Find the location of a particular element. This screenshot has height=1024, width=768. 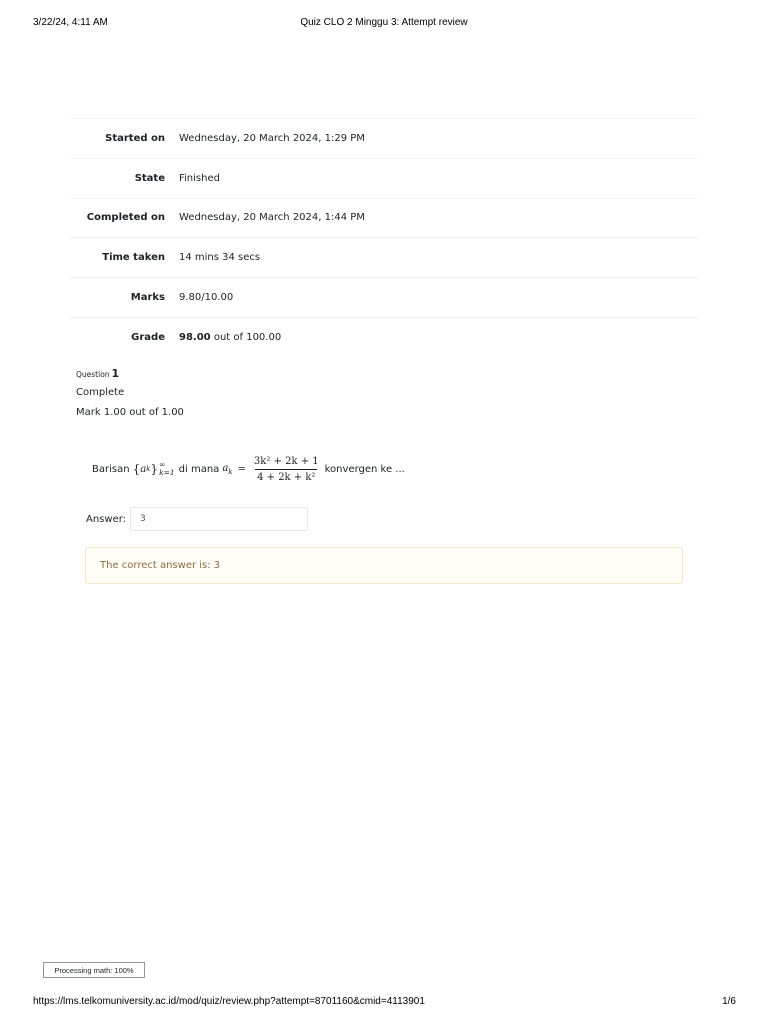

answer-input: 3 is located at coordinates (219, 519).